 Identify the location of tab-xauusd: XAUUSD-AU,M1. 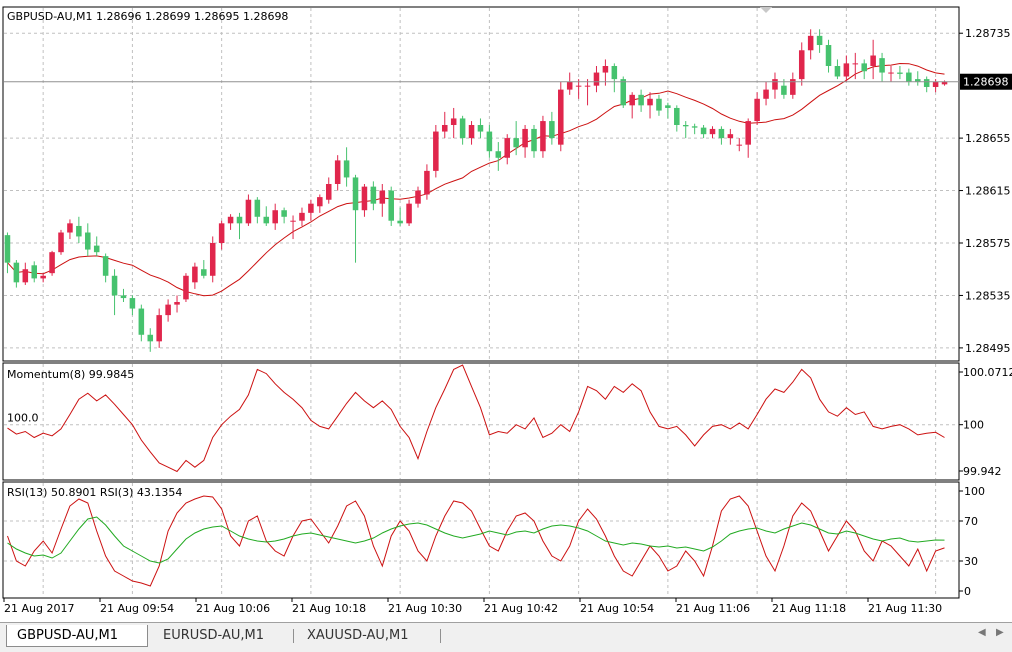
(367, 636).